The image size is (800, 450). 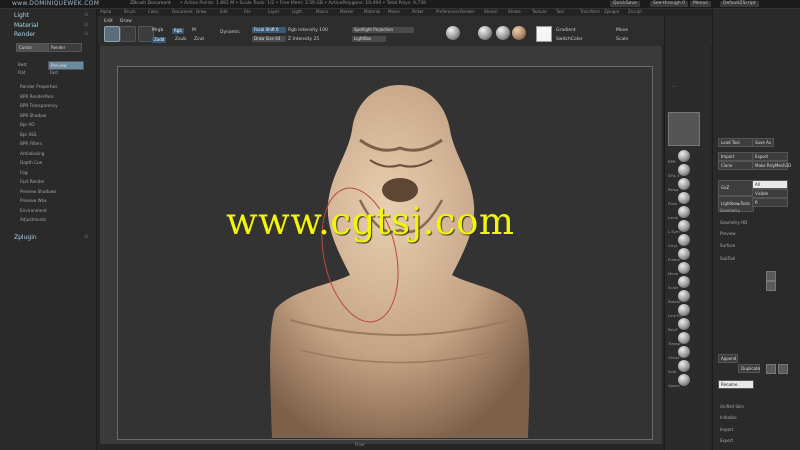 What do you see at coordinates (590, 11) in the screenshot?
I see `menu-item: Transform` at bounding box center [590, 11].